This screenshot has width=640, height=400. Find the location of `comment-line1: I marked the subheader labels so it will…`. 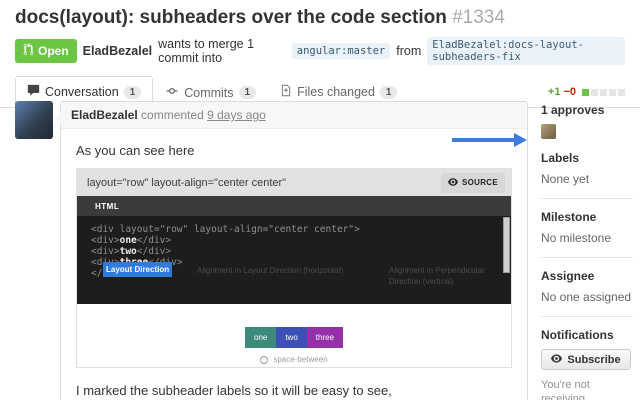

comment-line1: I marked the subheader labels so it will… is located at coordinates (234, 390).